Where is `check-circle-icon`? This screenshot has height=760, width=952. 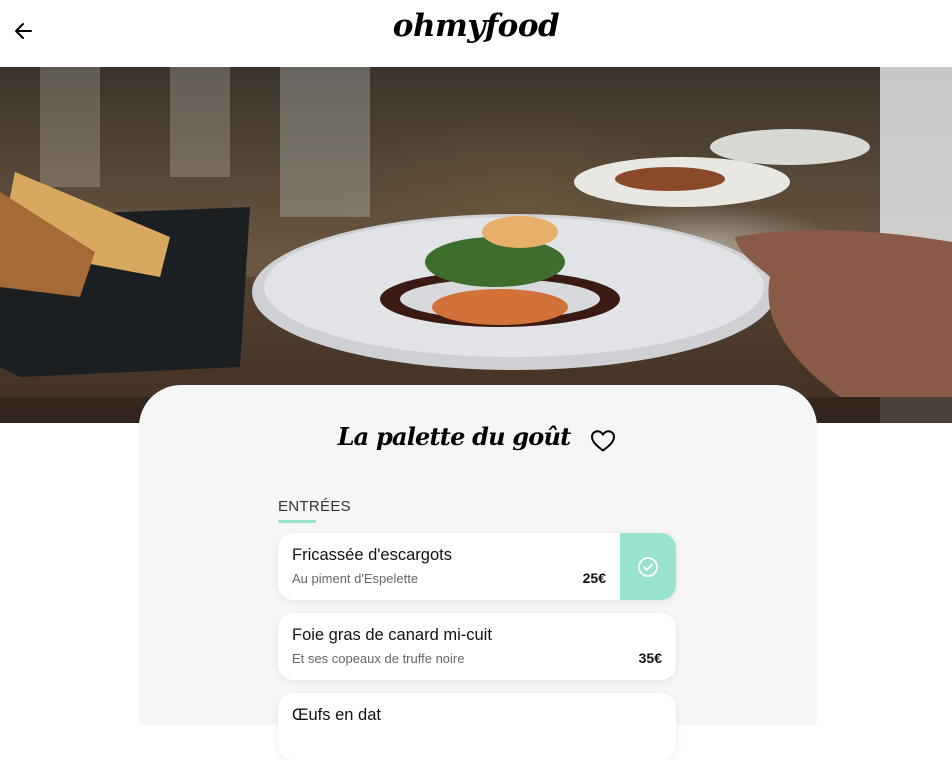 check-circle-icon is located at coordinates (648, 567).